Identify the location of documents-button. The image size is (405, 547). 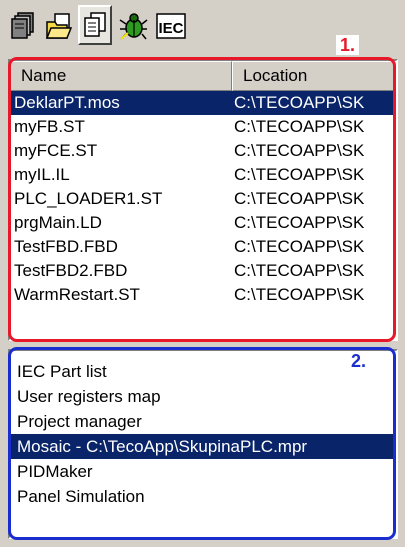
(95, 25).